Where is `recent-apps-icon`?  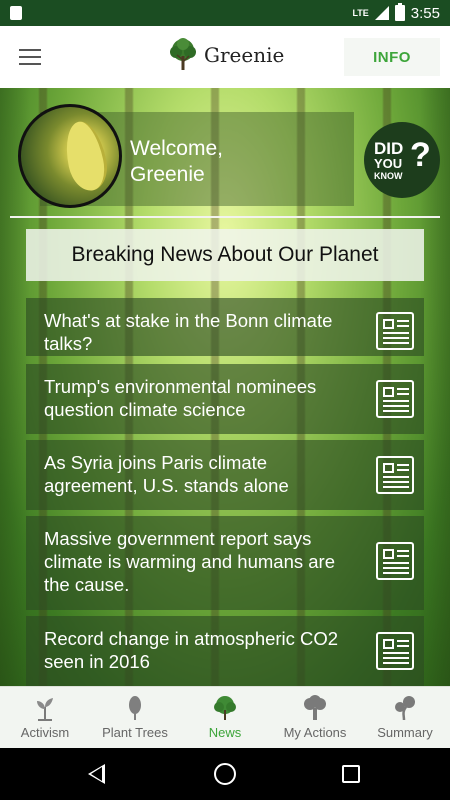 recent-apps-icon is located at coordinates (351, 774).